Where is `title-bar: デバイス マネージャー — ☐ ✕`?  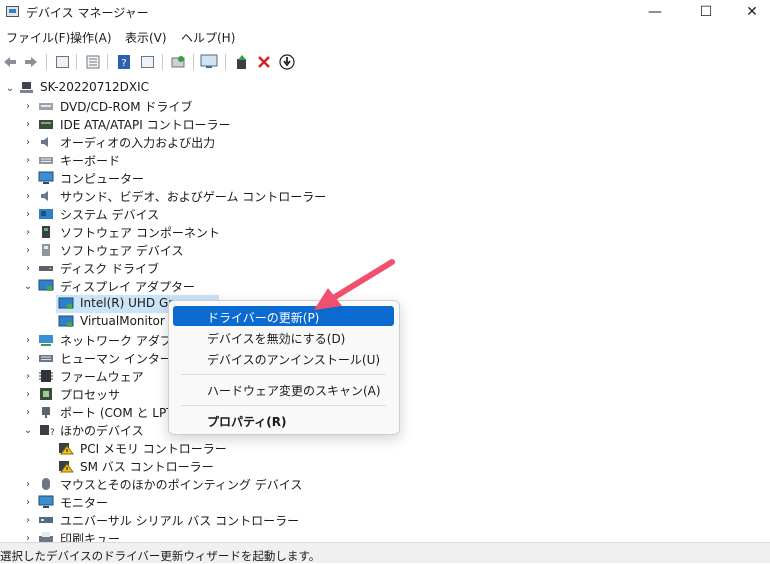
title-bar: デバイス マネージャー — ☐ ✕ is located at coordinates (385, 12).